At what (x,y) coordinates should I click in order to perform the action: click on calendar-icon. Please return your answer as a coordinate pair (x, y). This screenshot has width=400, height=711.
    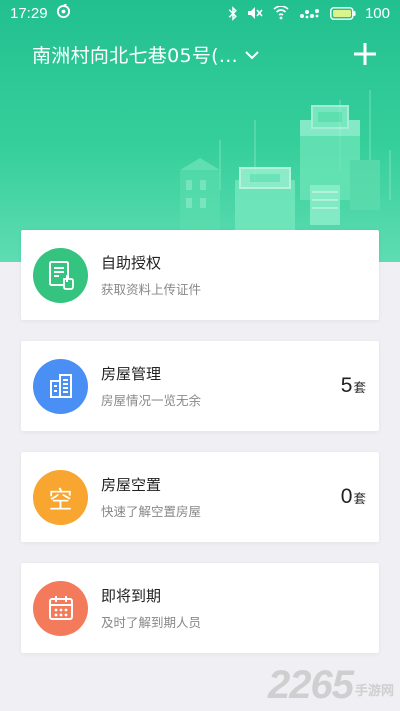
    Looking at the image, I should click on (60, 608).